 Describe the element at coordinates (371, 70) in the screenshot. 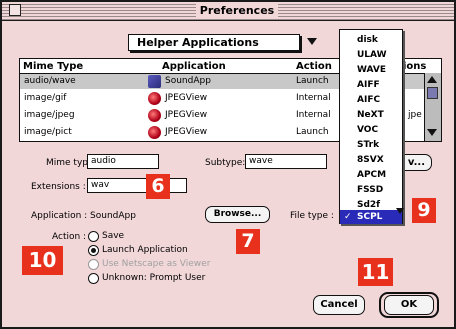

I see `menu-item-wave: WAVE` at that location.